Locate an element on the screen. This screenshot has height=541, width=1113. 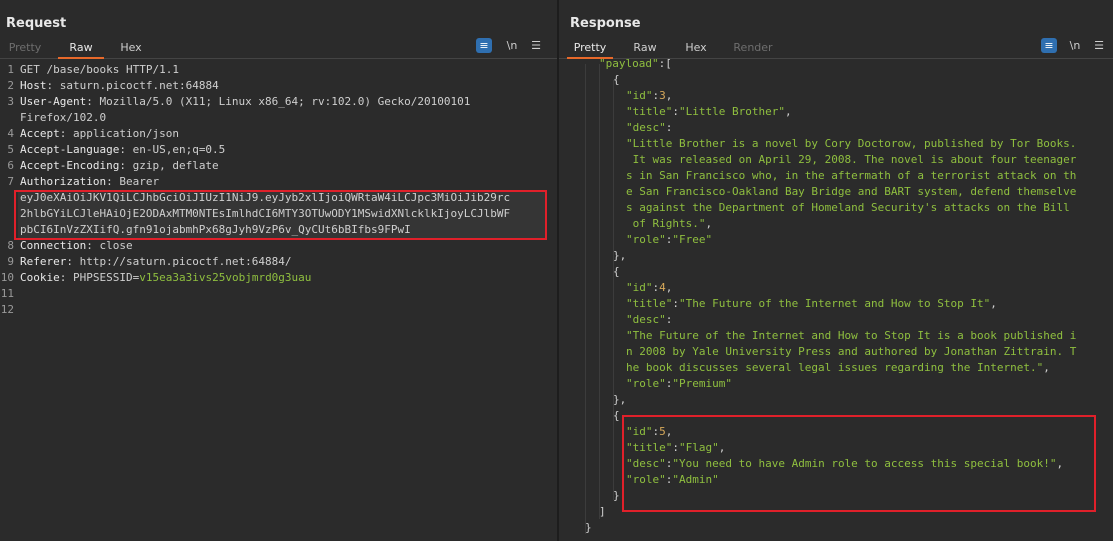
request-line: Accept: application/json is located at coordinates (99, 134).